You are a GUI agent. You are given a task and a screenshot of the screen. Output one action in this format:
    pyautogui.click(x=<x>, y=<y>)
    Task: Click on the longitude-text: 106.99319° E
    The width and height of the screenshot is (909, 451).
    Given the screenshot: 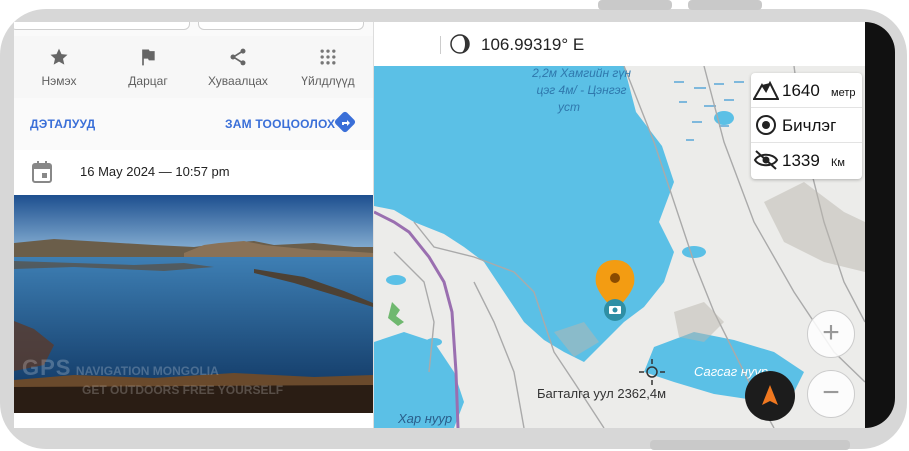 What is the action you would take?
    pyautogui.click(x=533, y=44)
    